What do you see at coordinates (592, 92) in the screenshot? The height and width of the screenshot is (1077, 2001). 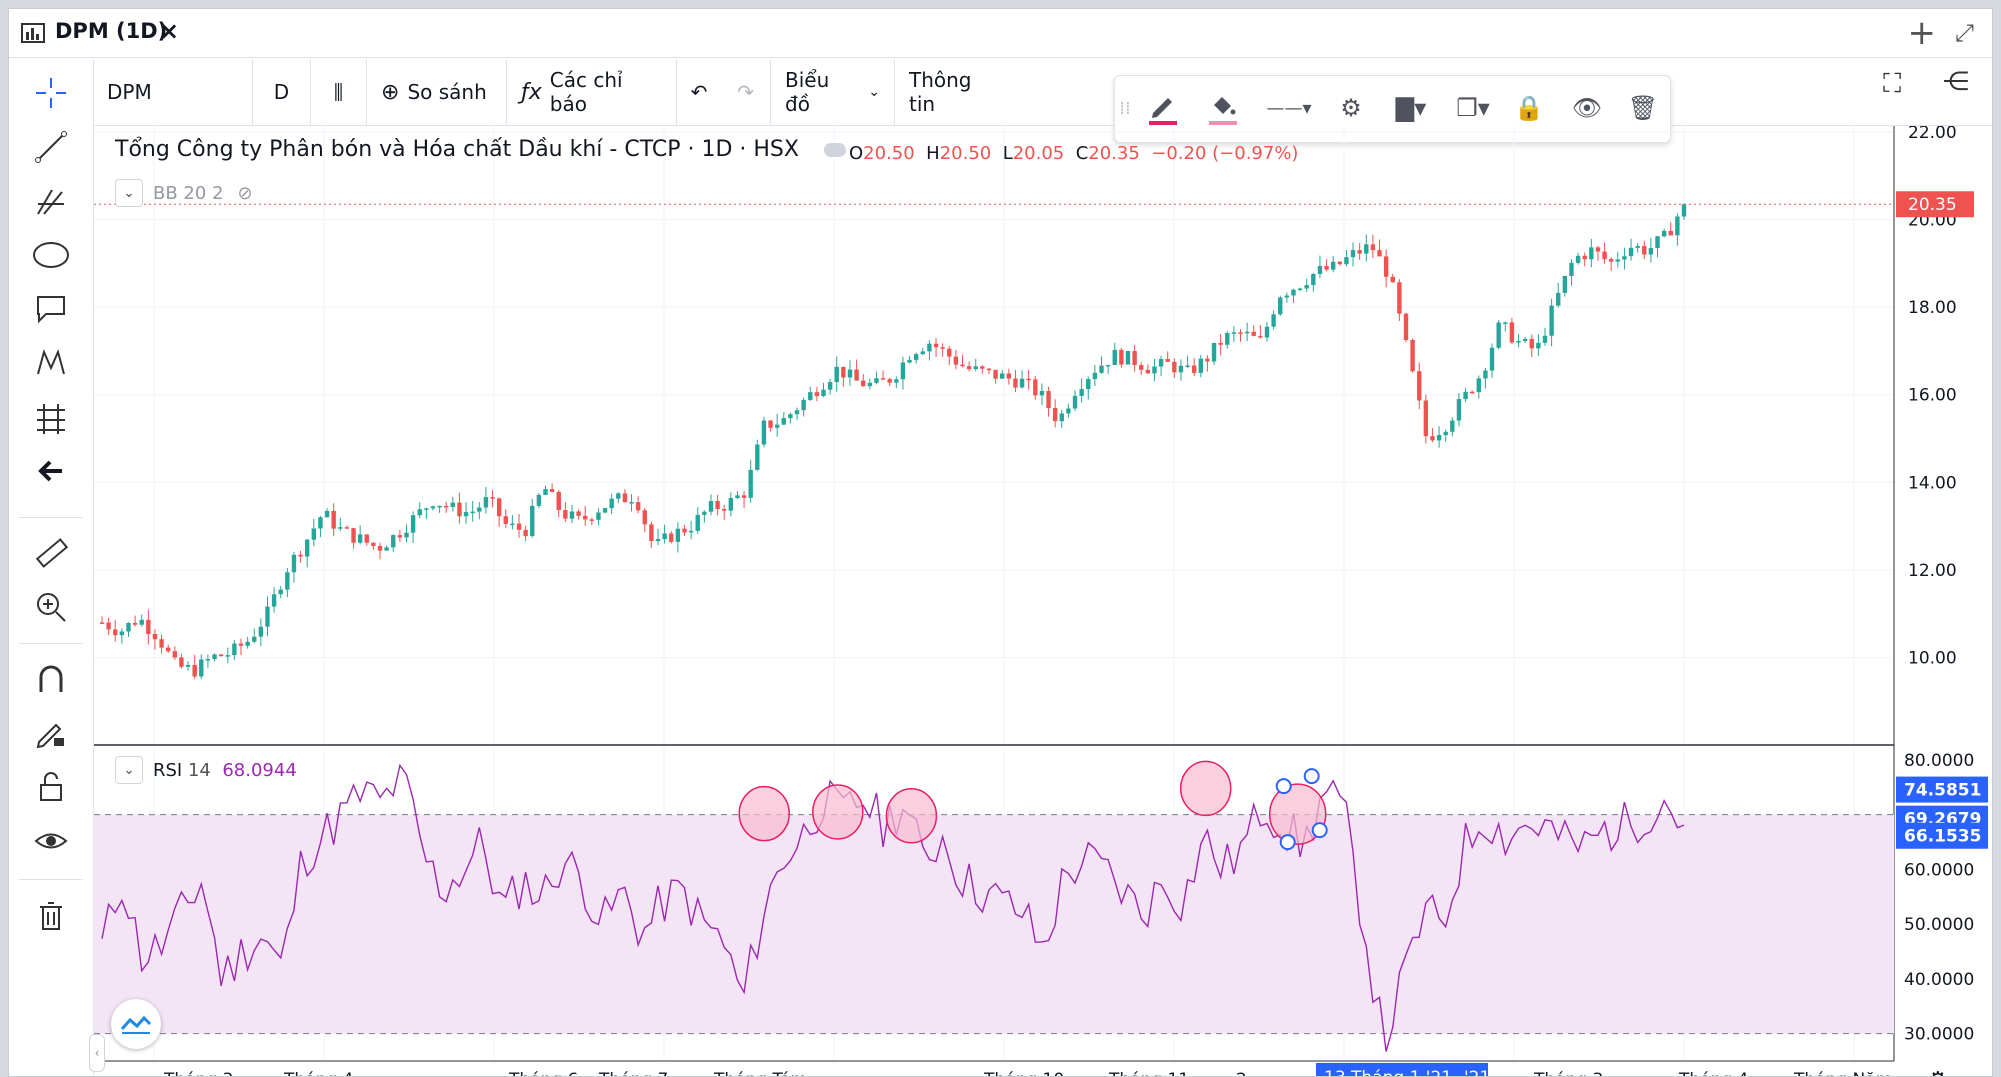 I see `indicators-button: ƒx Các chỉ báo` at bounding box center [592, 92].